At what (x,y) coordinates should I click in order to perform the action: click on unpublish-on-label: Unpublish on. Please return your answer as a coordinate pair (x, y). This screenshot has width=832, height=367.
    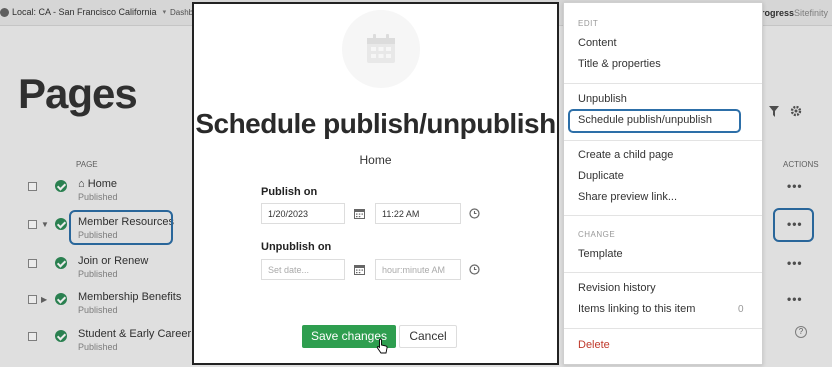
    Looking at the image, I should click on (296, 247).